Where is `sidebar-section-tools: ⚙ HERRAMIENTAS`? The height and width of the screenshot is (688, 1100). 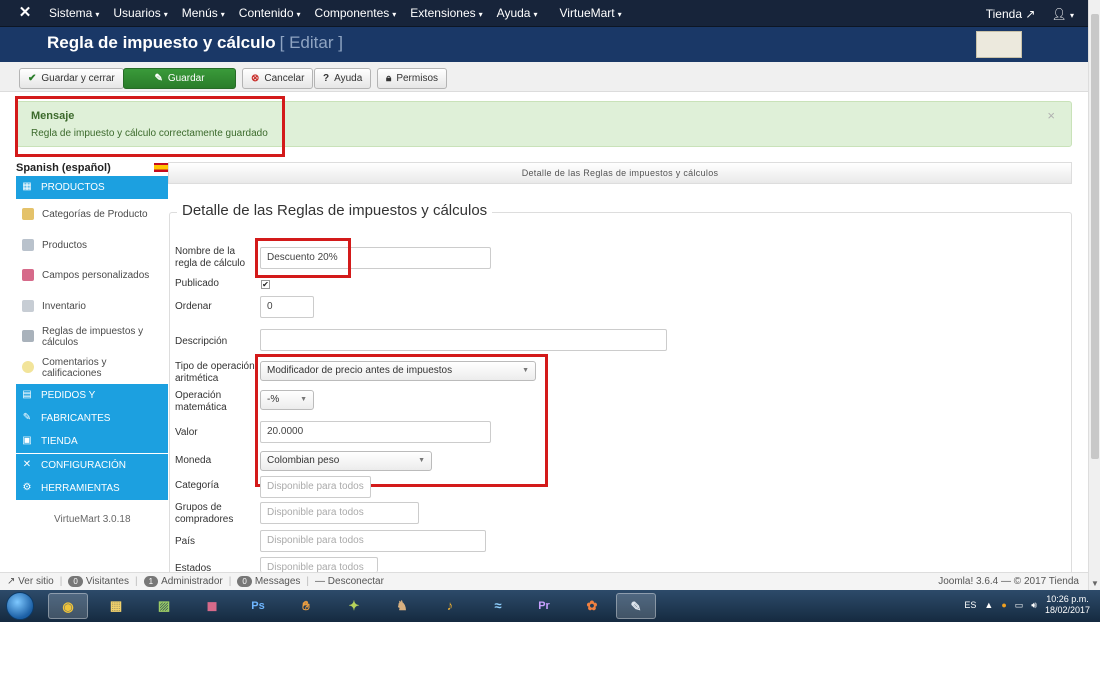
sidebar-section-tools: ⚙ HERRAMIENTAS is located at coordinates (92, 488).